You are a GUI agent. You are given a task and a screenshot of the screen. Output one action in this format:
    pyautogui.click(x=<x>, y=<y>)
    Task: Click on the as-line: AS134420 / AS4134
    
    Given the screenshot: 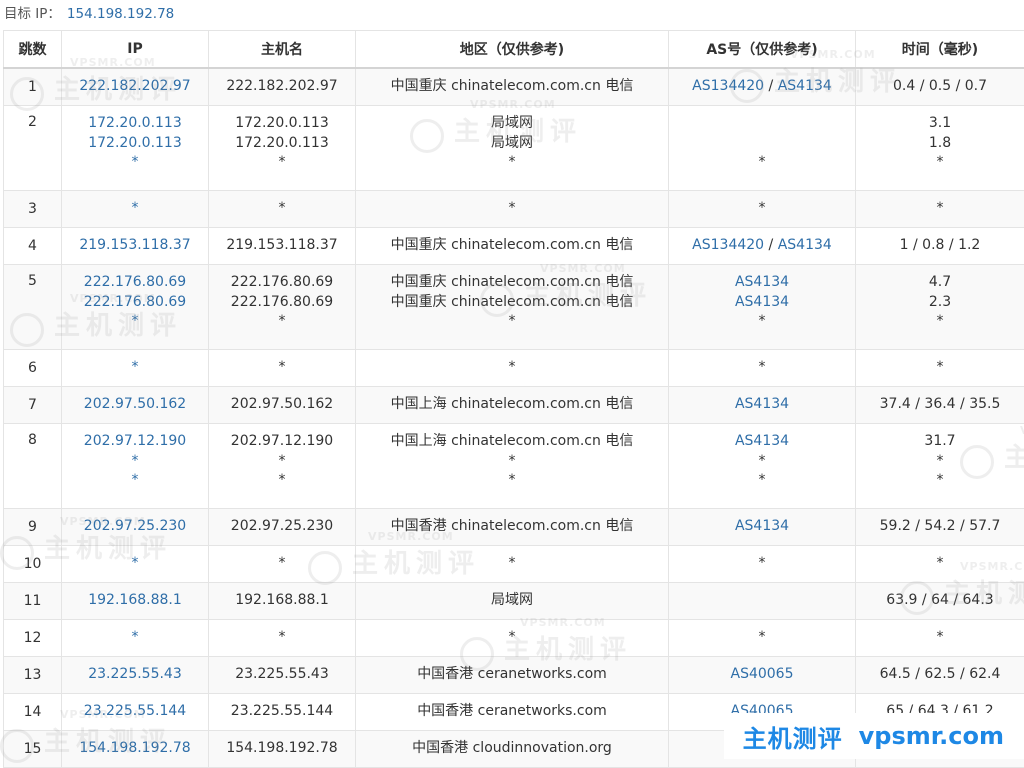 What is the action you would take?
    pyautogui.click(x=762, y=87)
    